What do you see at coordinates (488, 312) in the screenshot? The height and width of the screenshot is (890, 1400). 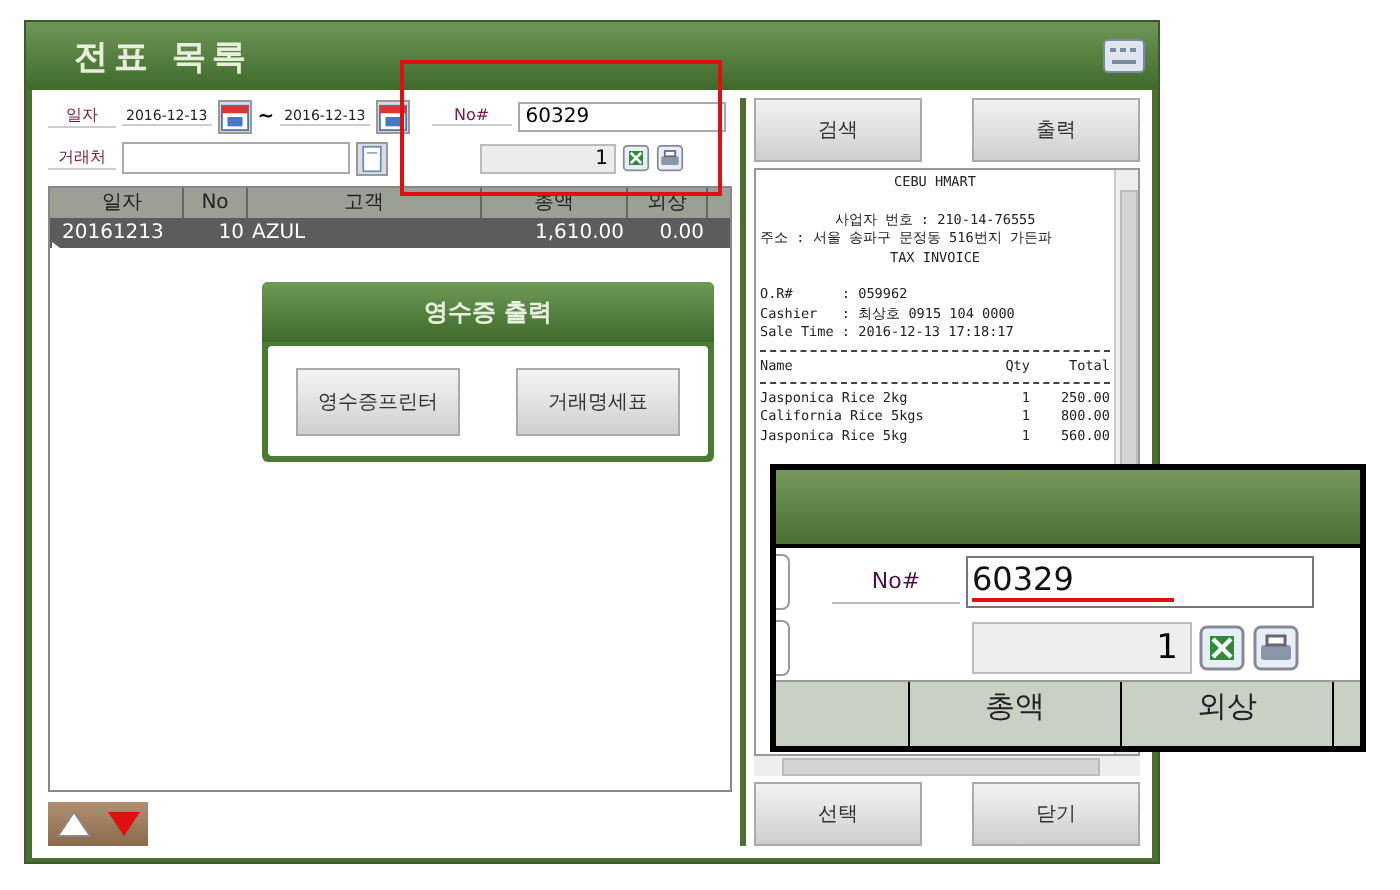 I see `dialog-title: 영수증 출력` at bounding box center [488, 312].